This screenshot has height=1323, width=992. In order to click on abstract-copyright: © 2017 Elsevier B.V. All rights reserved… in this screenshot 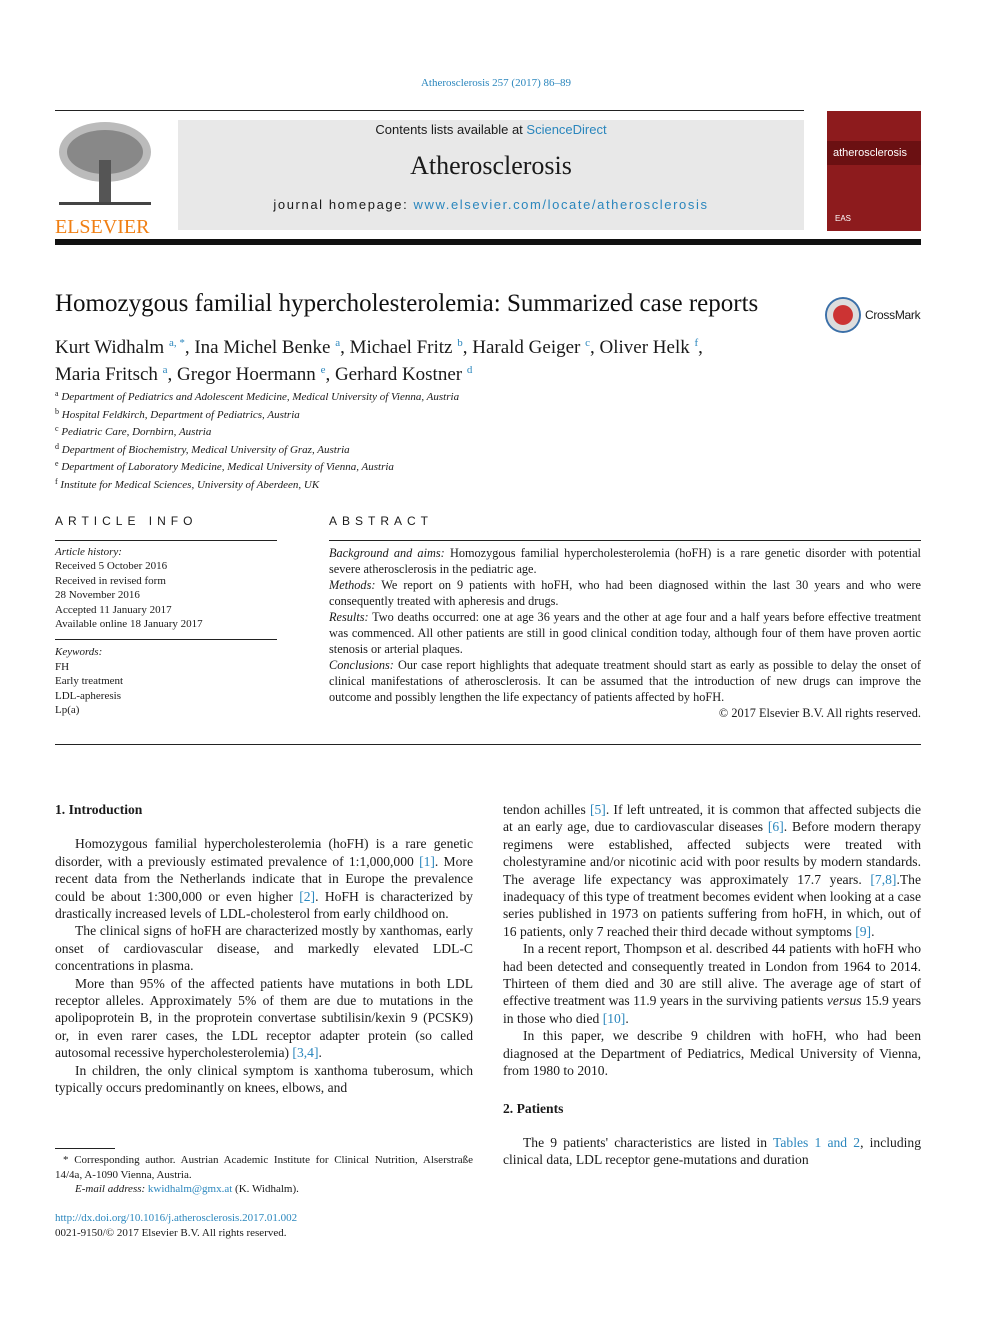, I will do `click(819, 713)`.